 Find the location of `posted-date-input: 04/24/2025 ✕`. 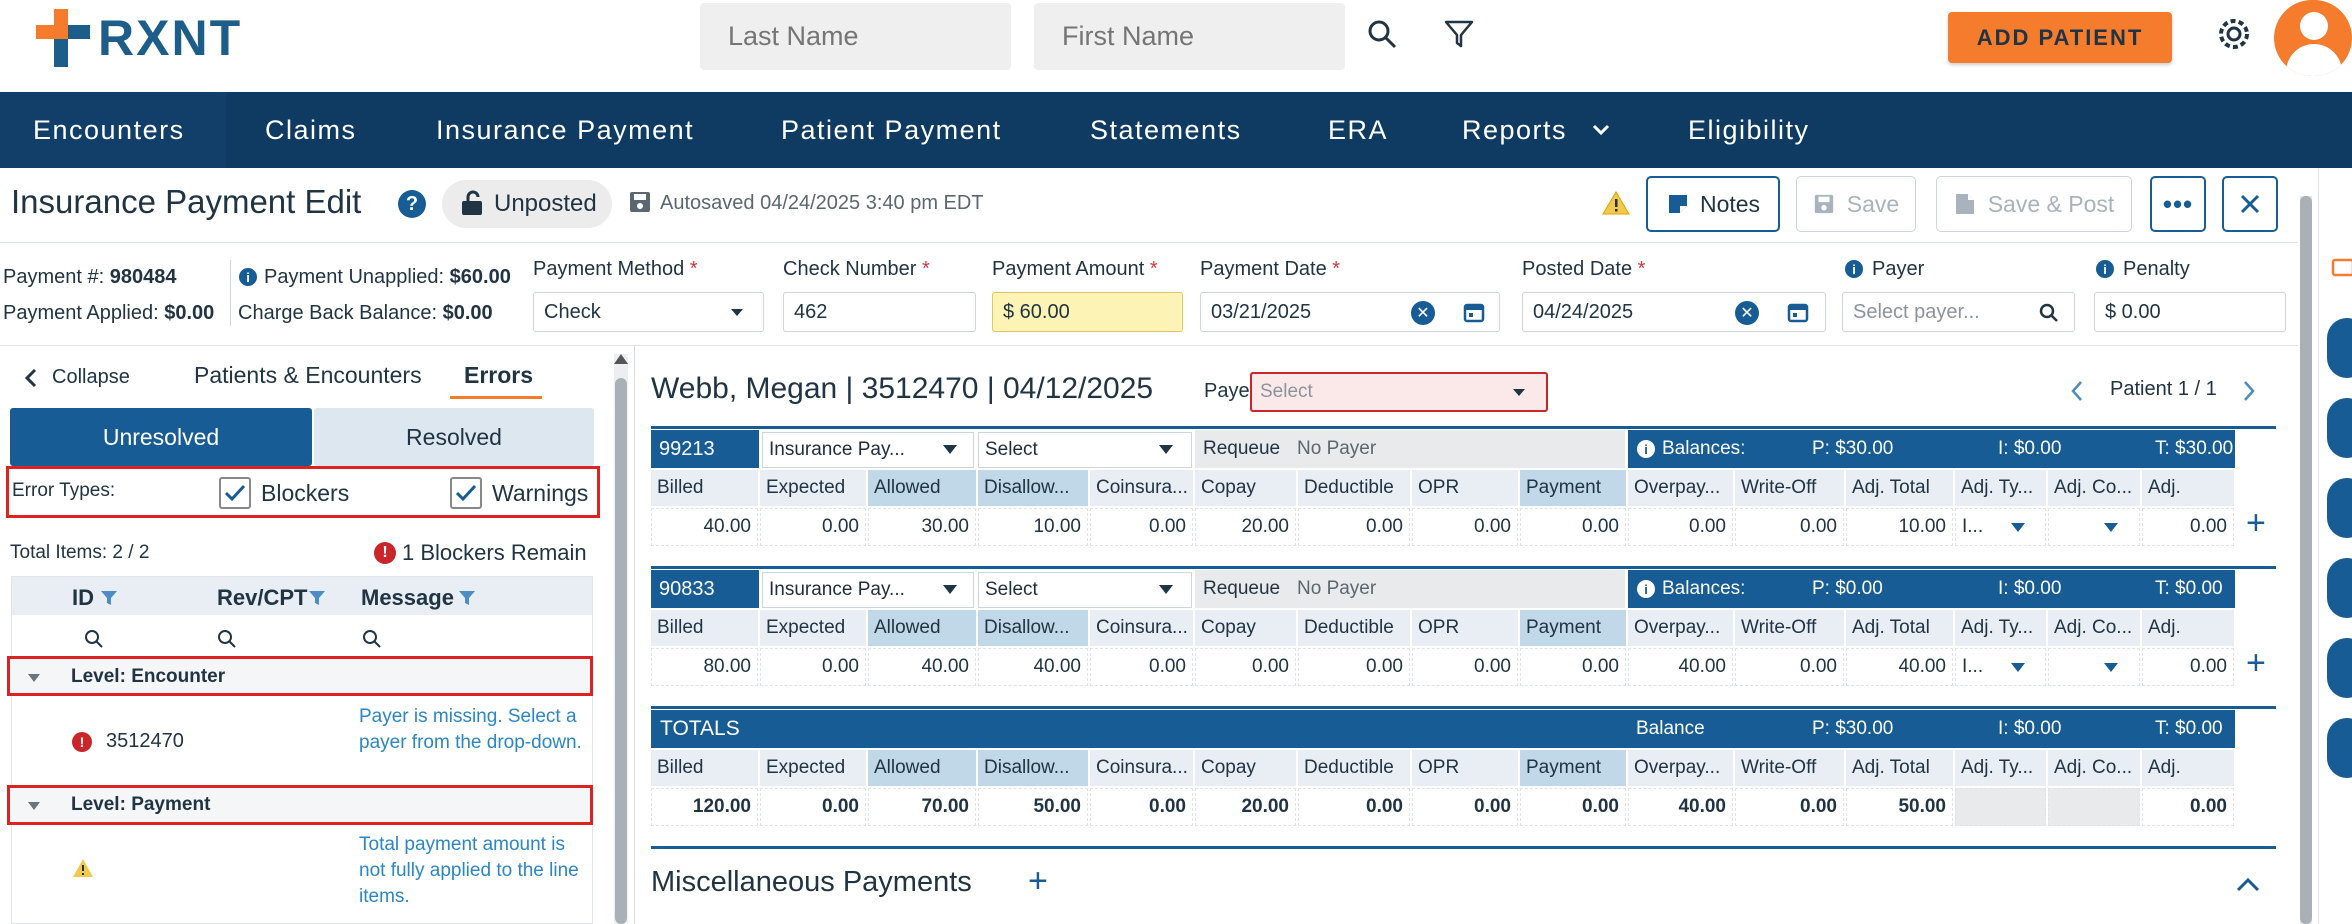

posted-date-input: 04/24/2025 ✕ is located at coordinates (1674, 312).